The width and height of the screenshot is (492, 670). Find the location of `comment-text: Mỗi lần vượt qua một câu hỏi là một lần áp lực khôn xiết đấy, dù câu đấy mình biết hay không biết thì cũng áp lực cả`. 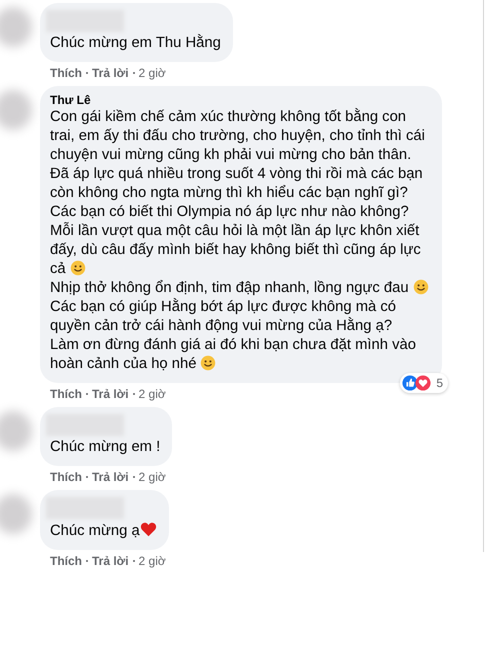

comment-text: Mỗi lần vượt qua một câu hỏi là một lần áp lực khôn xiết đấy, dù câu đấy mình biết hay không biết thì cũng áp lực cả is located at coordinates (236, 250).